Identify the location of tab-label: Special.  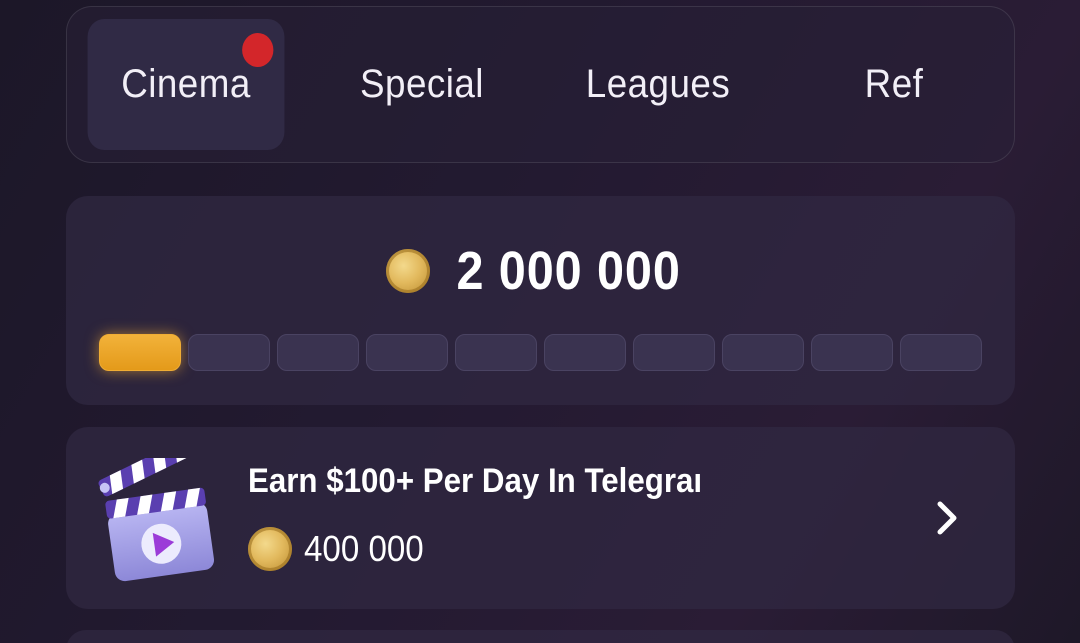
(422, 84).